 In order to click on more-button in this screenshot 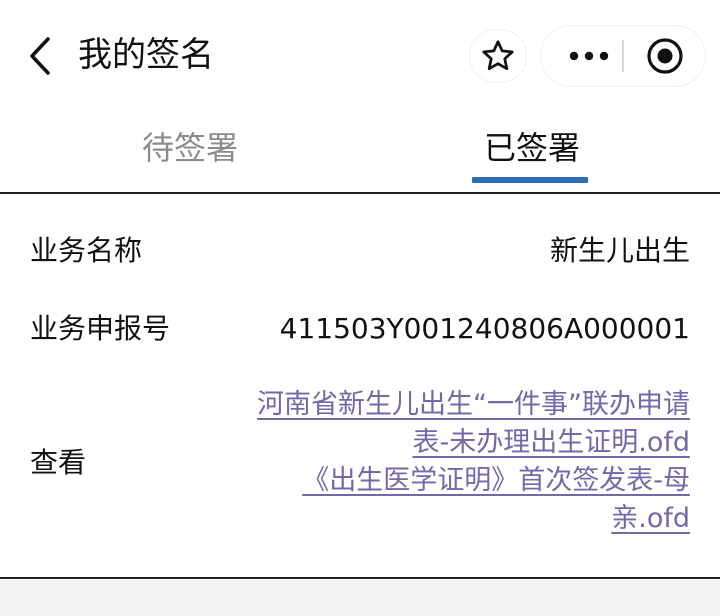, I will do `click(589, 56)`.